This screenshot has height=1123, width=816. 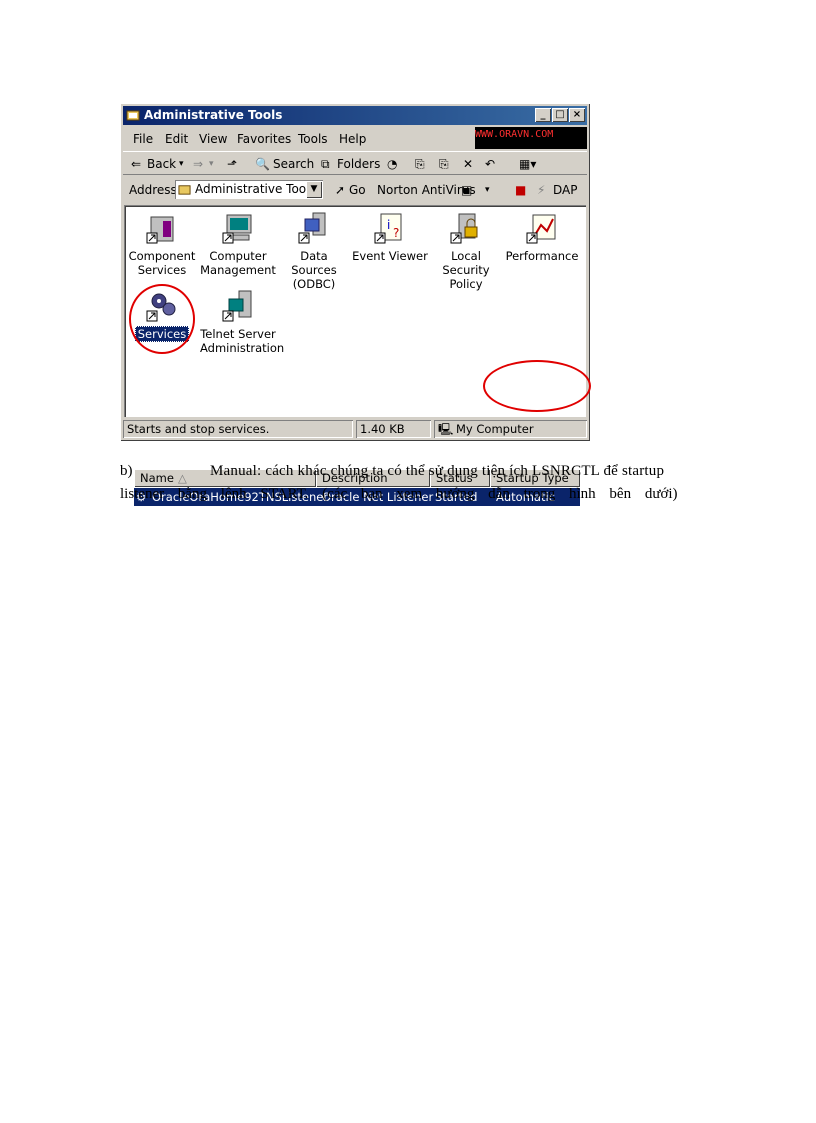 What do you see at coordinates (514, 134) in the screenshot?
I see `watermark-text: WWW.ORAVN.COM` at bounding box center [514, 134].